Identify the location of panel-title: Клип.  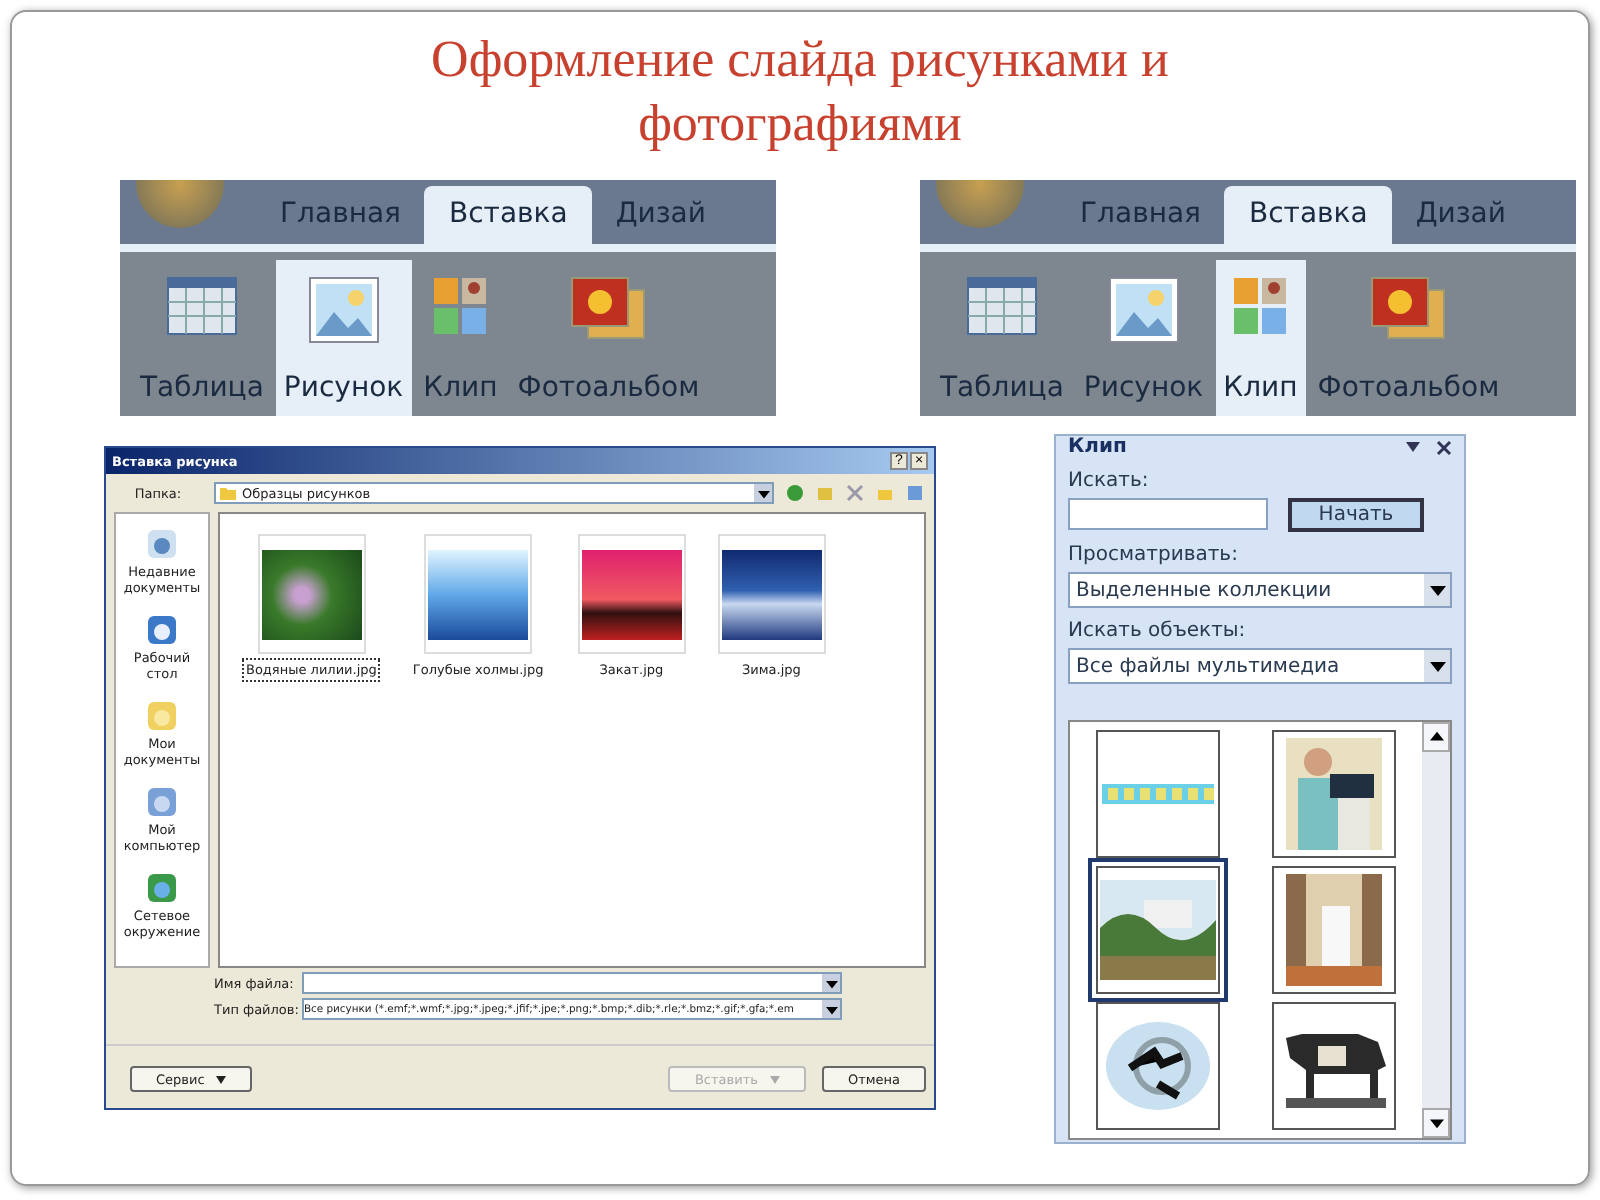
(1098, 447).